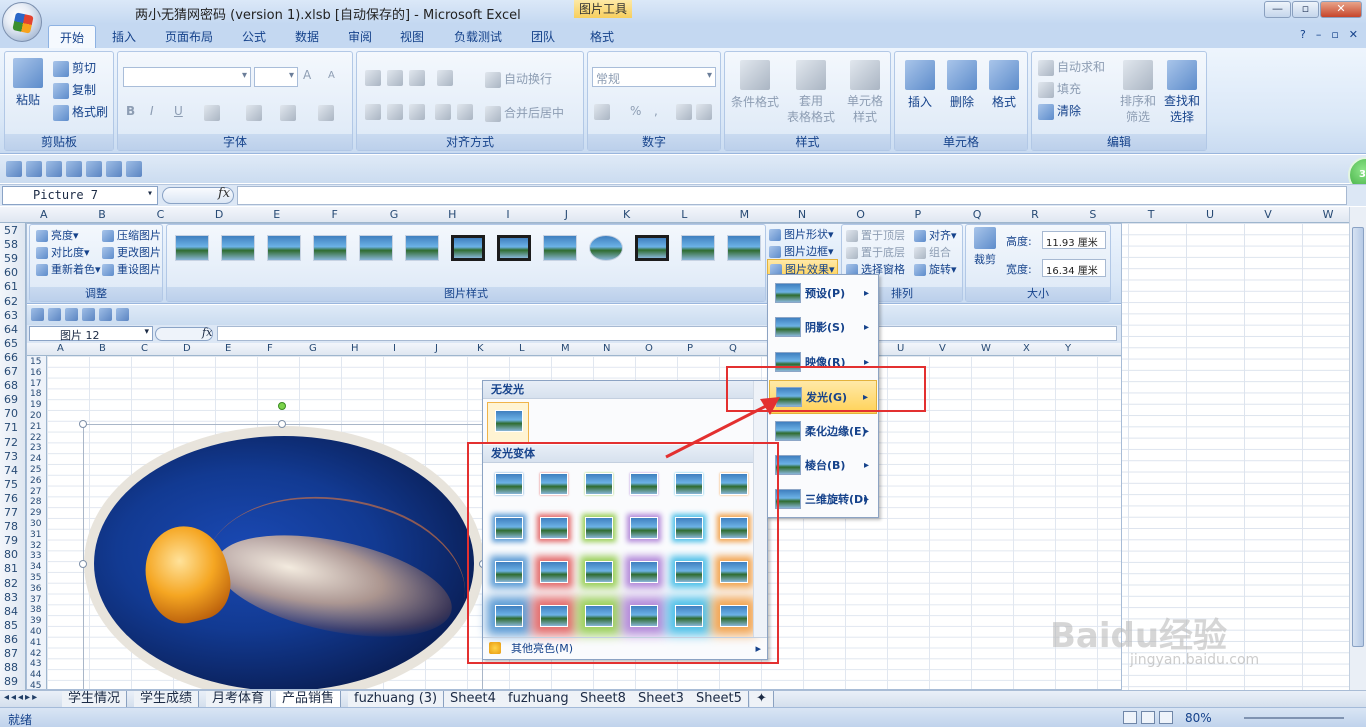 This screenshot has height=727, width=1366. I want to click on effects-menu-item: 棱台(B), so click(823, 466).